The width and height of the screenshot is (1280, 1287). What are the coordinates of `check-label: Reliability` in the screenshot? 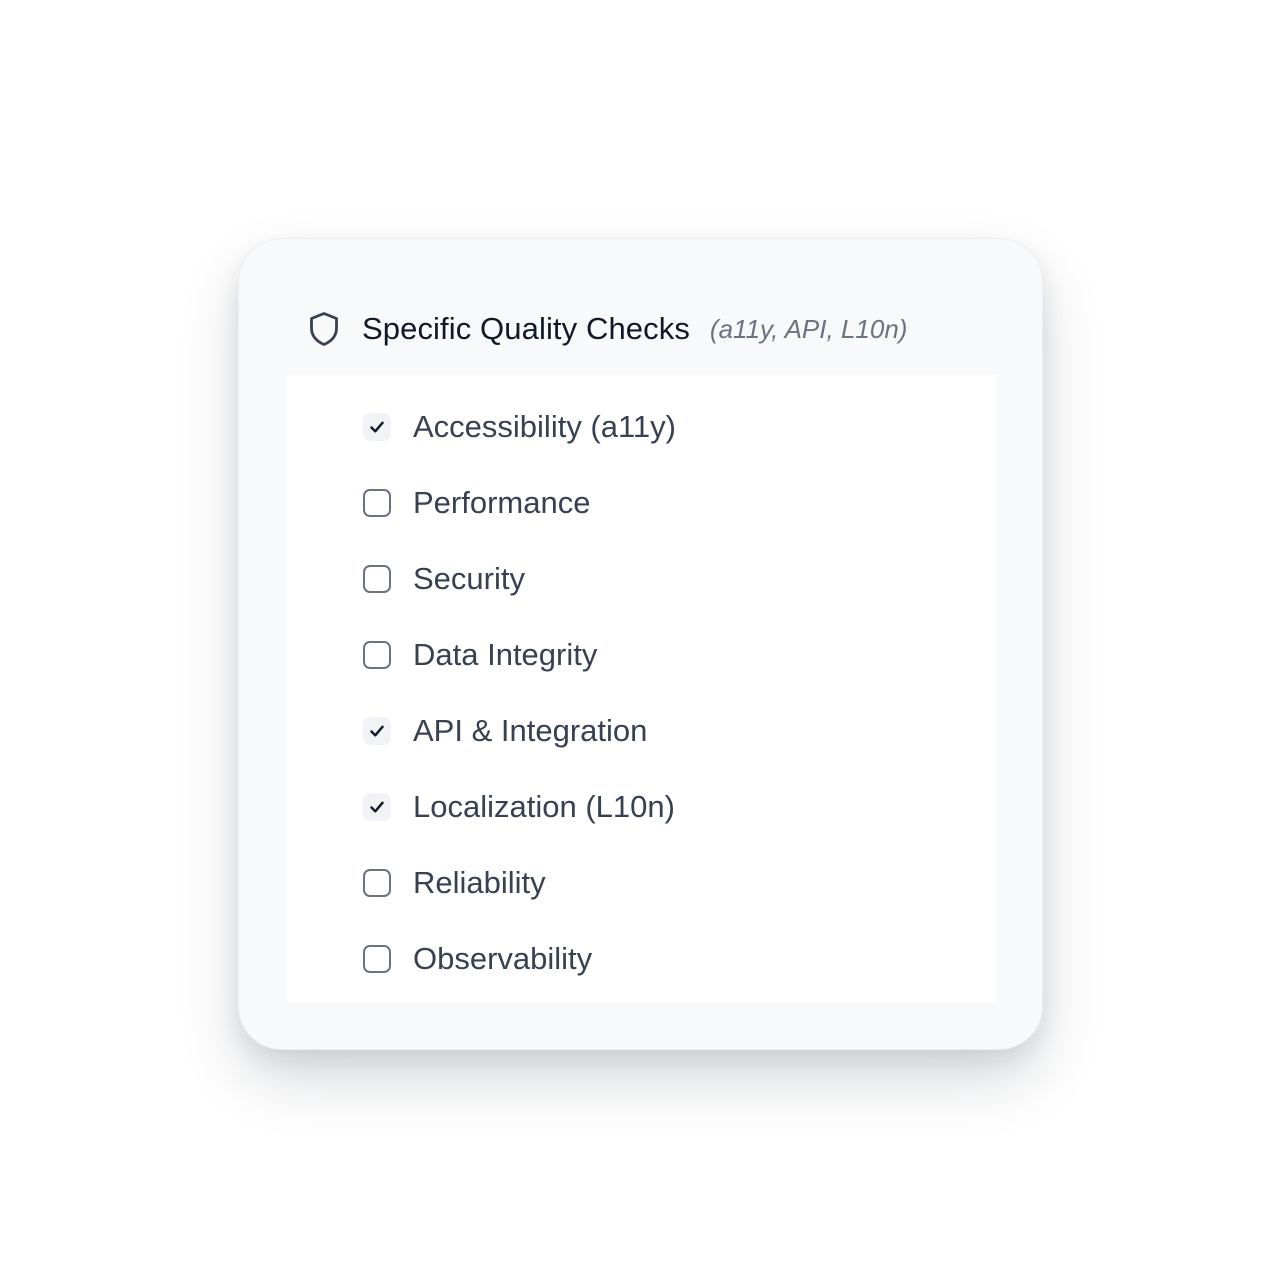 It's located at (479, 882).